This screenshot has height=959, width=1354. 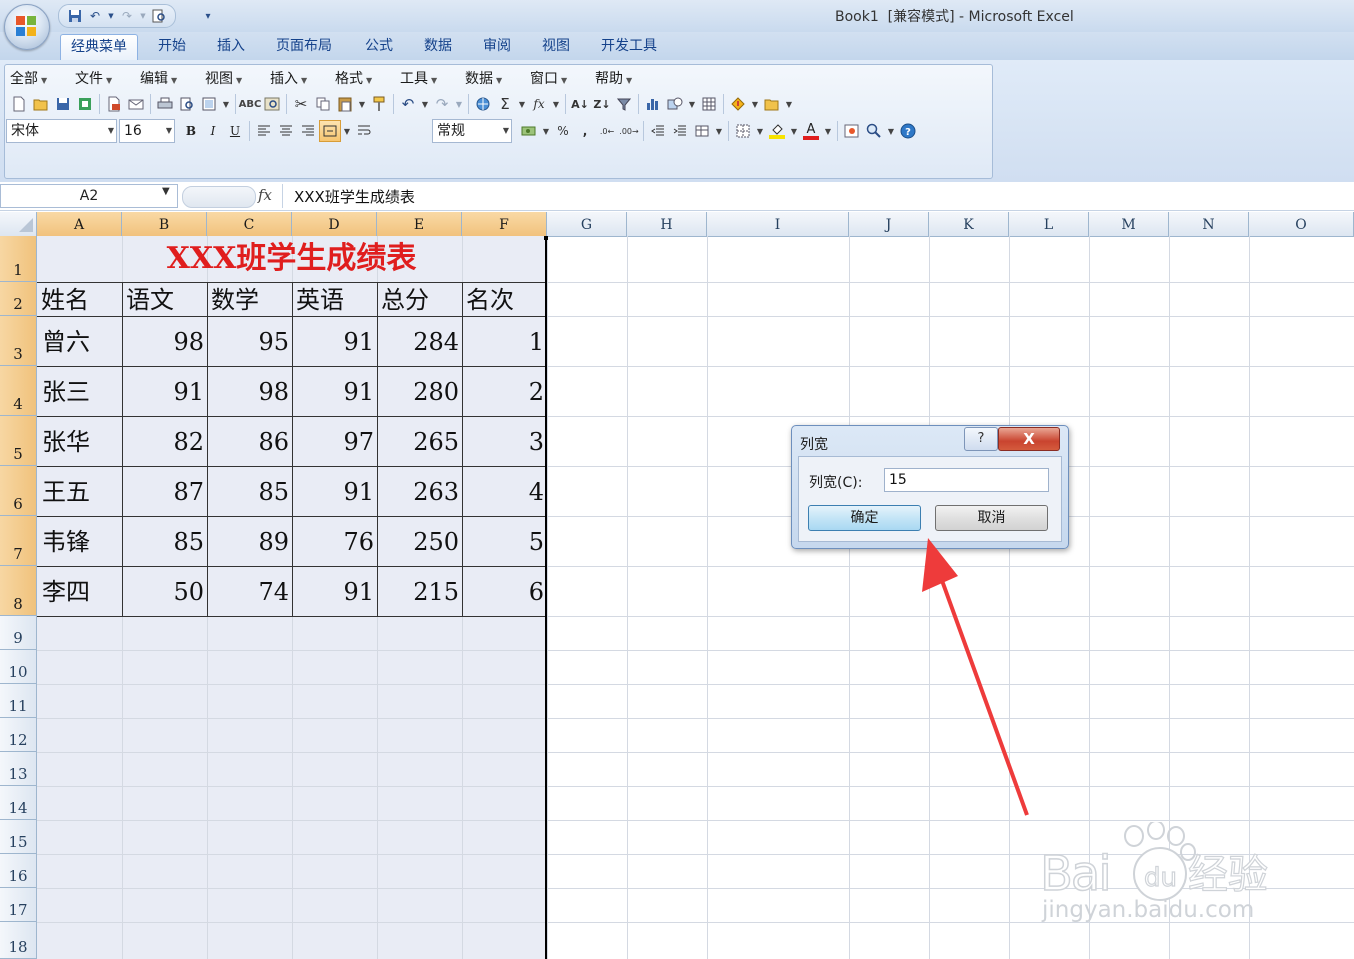 I want to click on column-header-c: C, so click(x=249, y=224).